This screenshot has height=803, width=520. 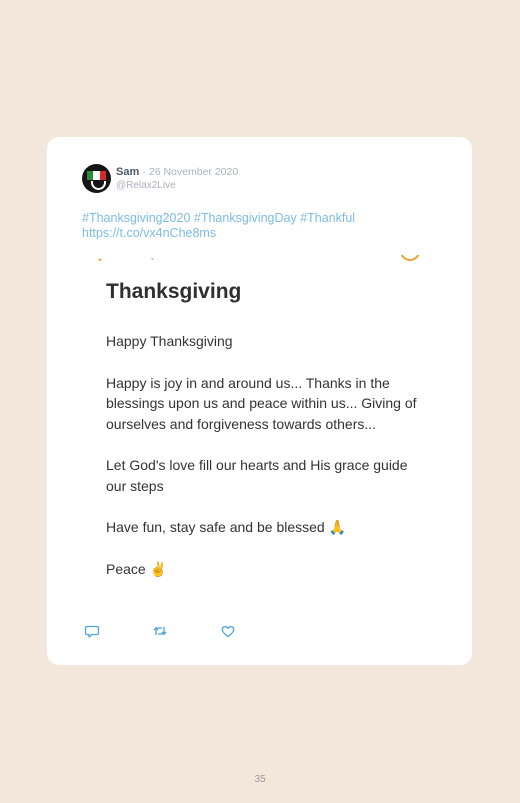 I want to click on note-paragraph: Peace ✌️, so click(x=137, y=568).